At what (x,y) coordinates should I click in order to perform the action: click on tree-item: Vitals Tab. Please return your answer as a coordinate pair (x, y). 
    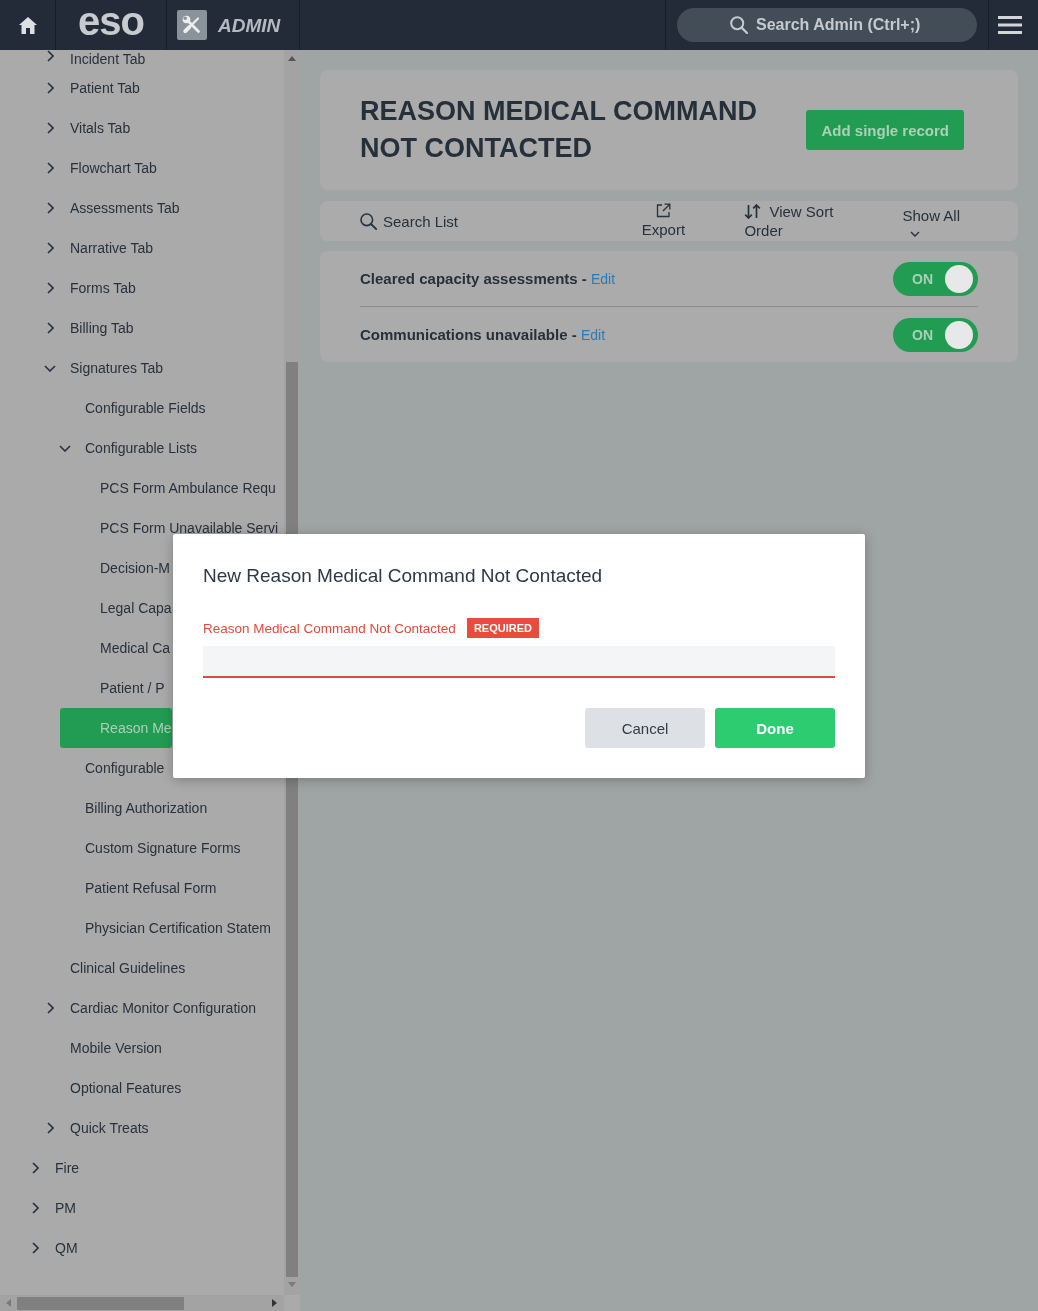
    Looking at the image, I should click on (100, 128).